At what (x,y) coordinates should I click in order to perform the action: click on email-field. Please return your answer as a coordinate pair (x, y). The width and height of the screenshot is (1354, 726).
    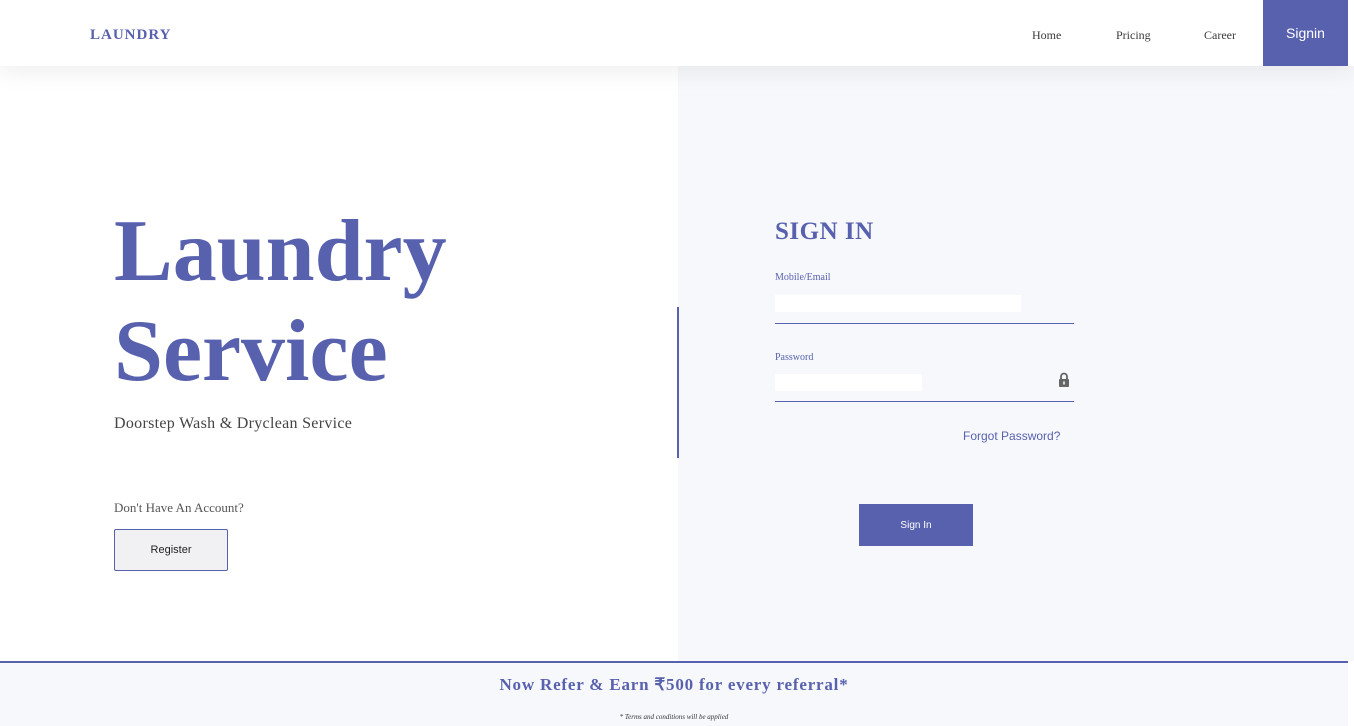
    Looking at the image, I should click on (898, 303).